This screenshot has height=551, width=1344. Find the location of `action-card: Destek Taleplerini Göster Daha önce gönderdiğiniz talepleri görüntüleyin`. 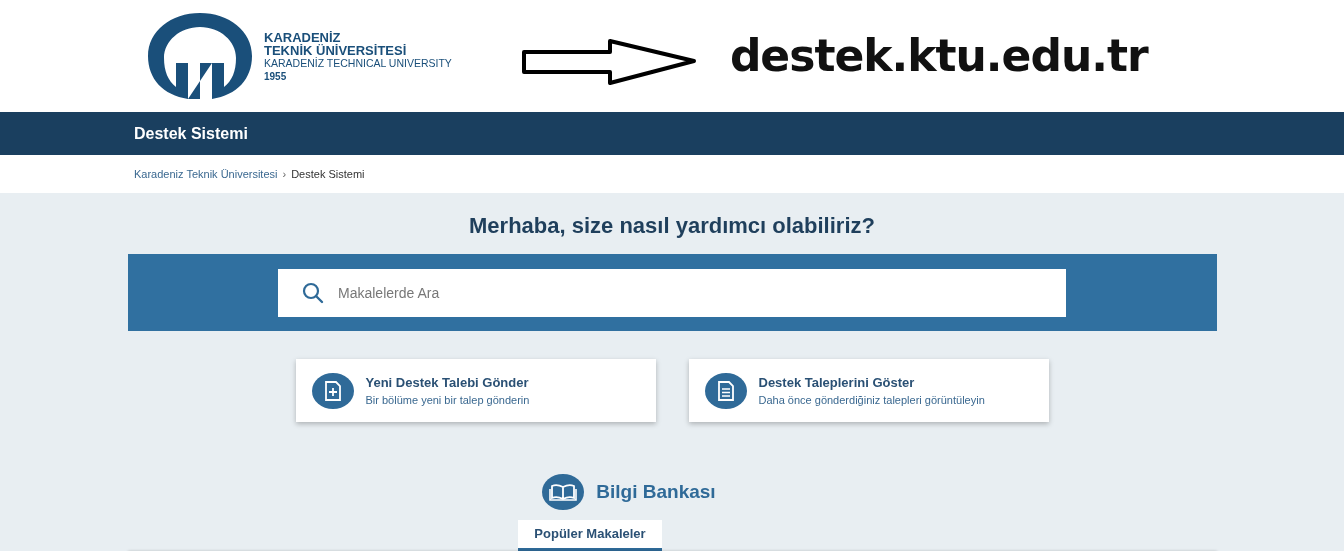

action-card: Destek Taleplerini Göster Daha önce gönderdiğiniz talepleri görüntüleyin is located at coordinates (868, 390).